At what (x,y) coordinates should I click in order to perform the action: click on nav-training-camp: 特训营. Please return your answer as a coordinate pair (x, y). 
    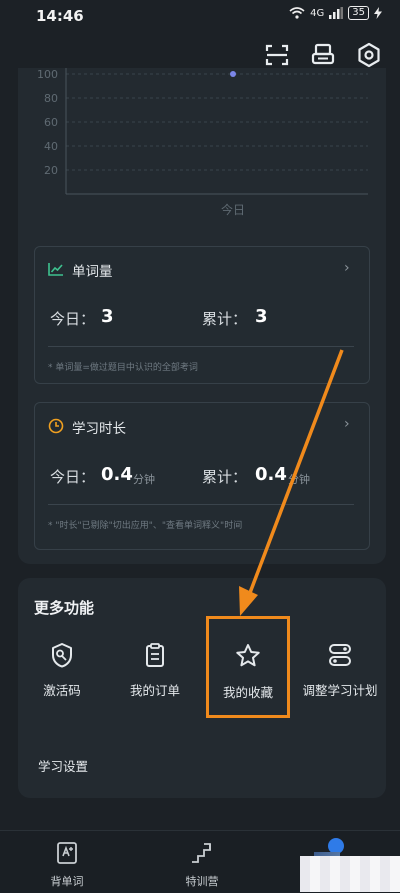
    Looking at the image, I should click on (202, 864).